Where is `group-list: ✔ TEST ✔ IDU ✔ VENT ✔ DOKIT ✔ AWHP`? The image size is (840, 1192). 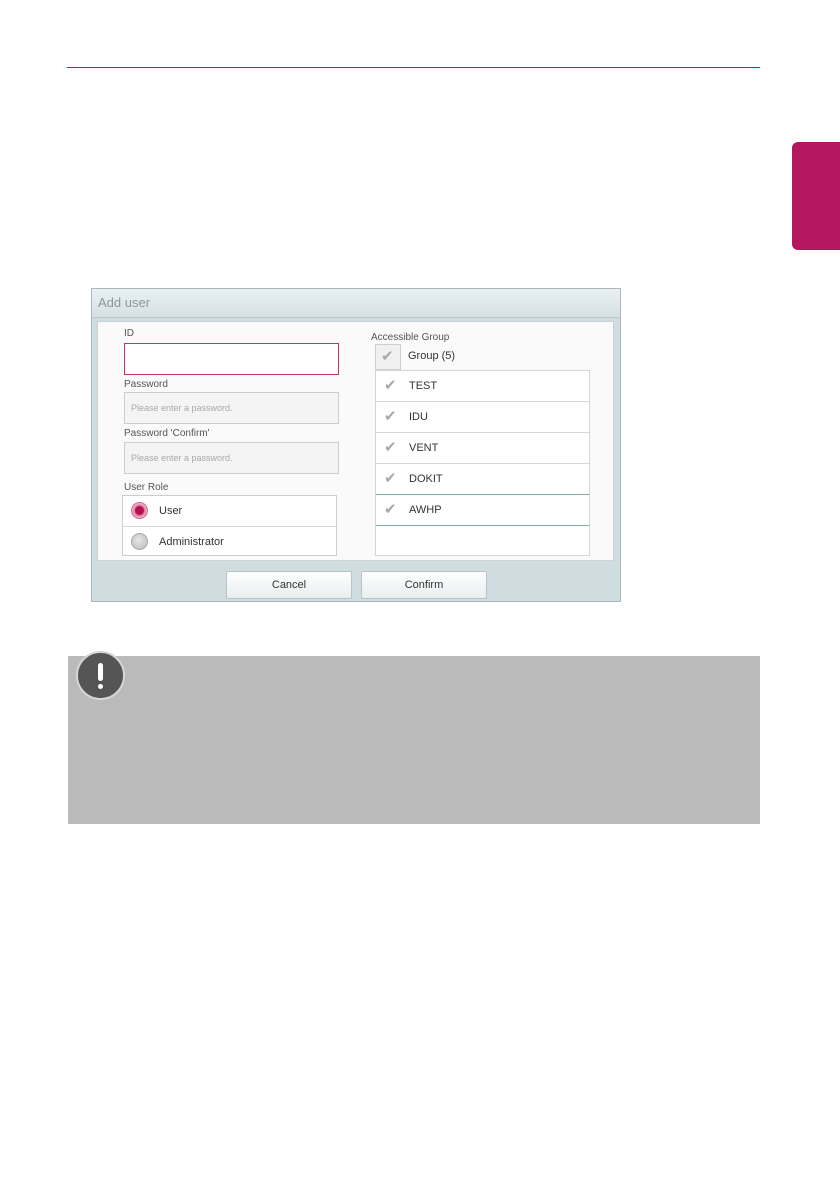 group-list: ✔ TEST ✔ IDU ✔ VENT ✔ DOKIT ✔ AWHP is located at coordinates (482, 463).